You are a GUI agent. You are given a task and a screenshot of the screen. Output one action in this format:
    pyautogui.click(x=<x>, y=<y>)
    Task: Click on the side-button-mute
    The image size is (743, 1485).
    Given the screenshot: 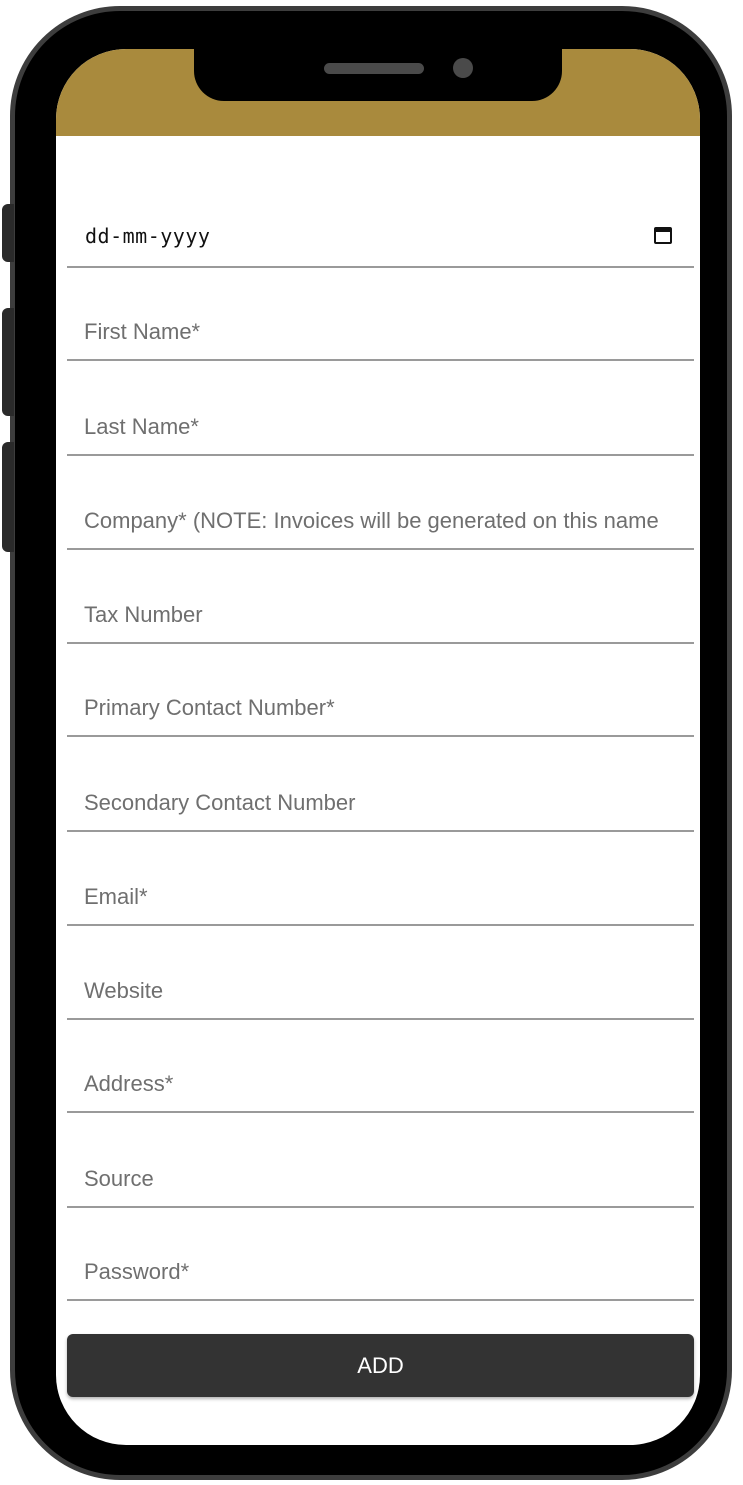 What is the action you would take?
    pyautogui.click(x=8, y=233)
    